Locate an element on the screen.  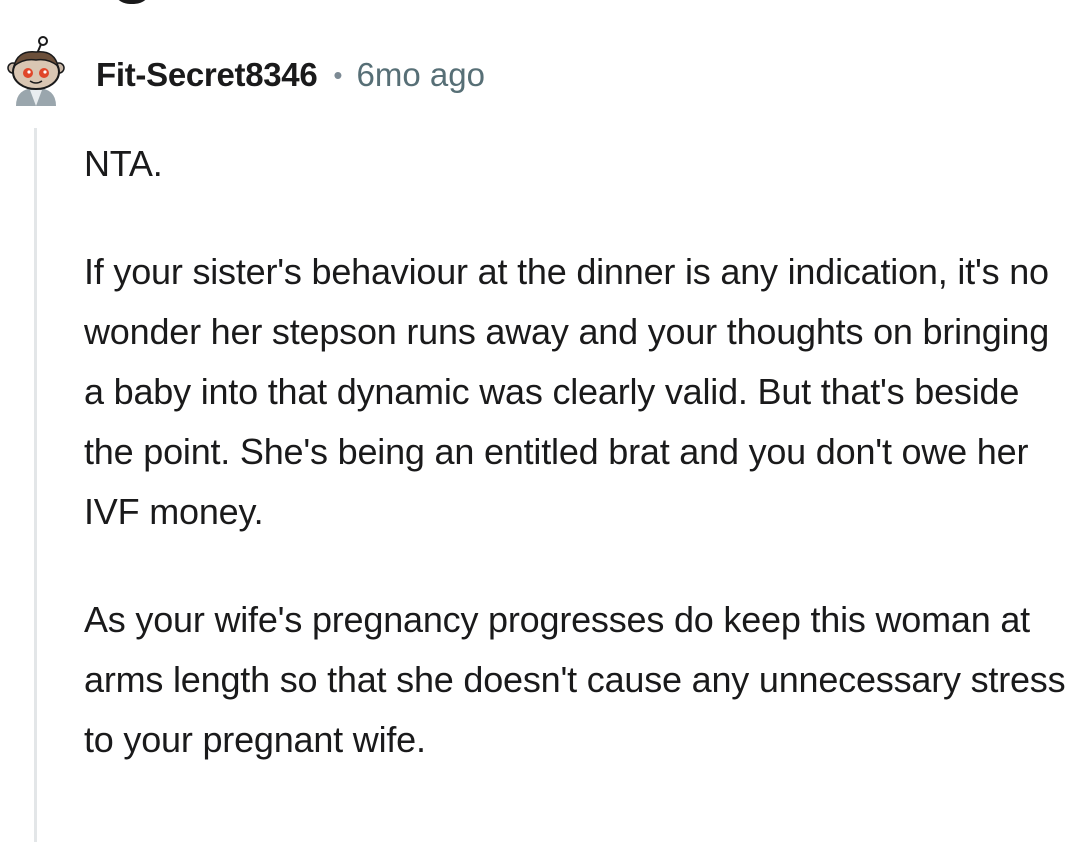
avatar is located at coordinates (36, 72).